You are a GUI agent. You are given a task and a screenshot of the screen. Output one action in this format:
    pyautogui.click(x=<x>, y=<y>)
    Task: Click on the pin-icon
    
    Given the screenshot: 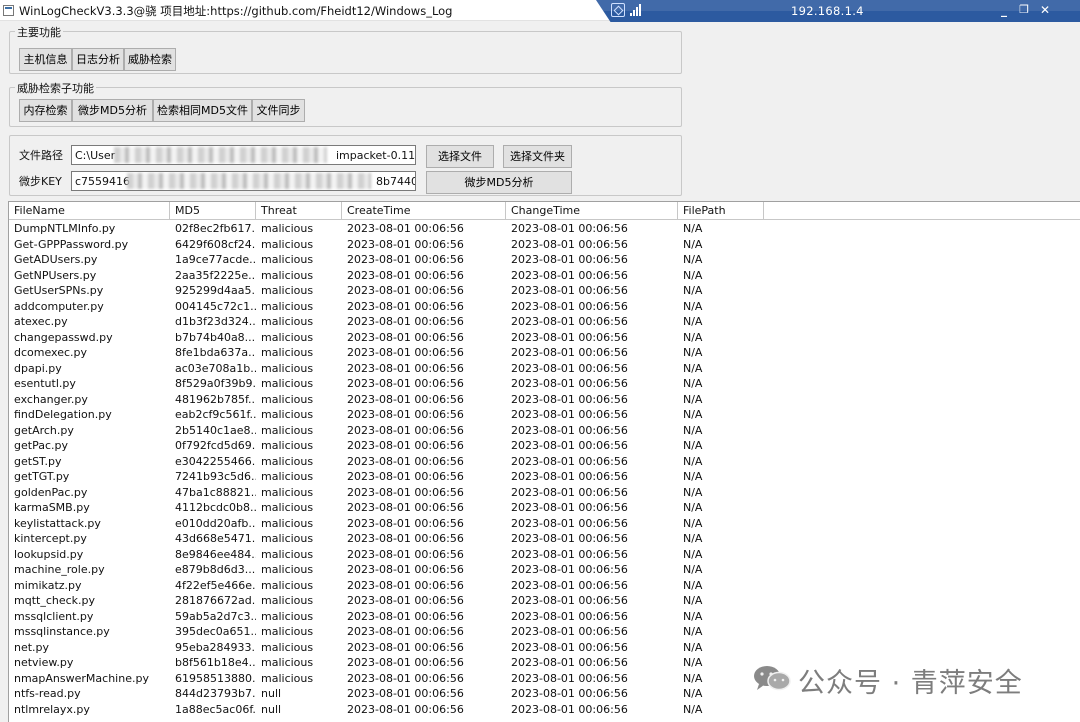 What is the action you would take?
    pyautogui.click(x=618, y=10)
    